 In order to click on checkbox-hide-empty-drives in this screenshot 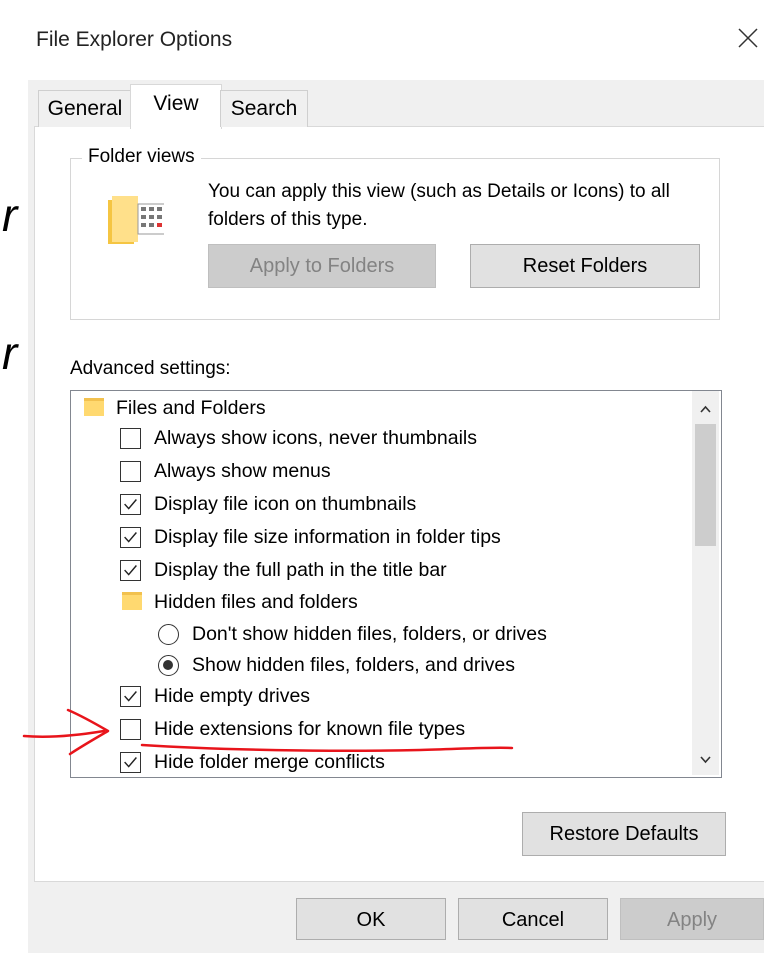, I will do `click(130, 696)`.